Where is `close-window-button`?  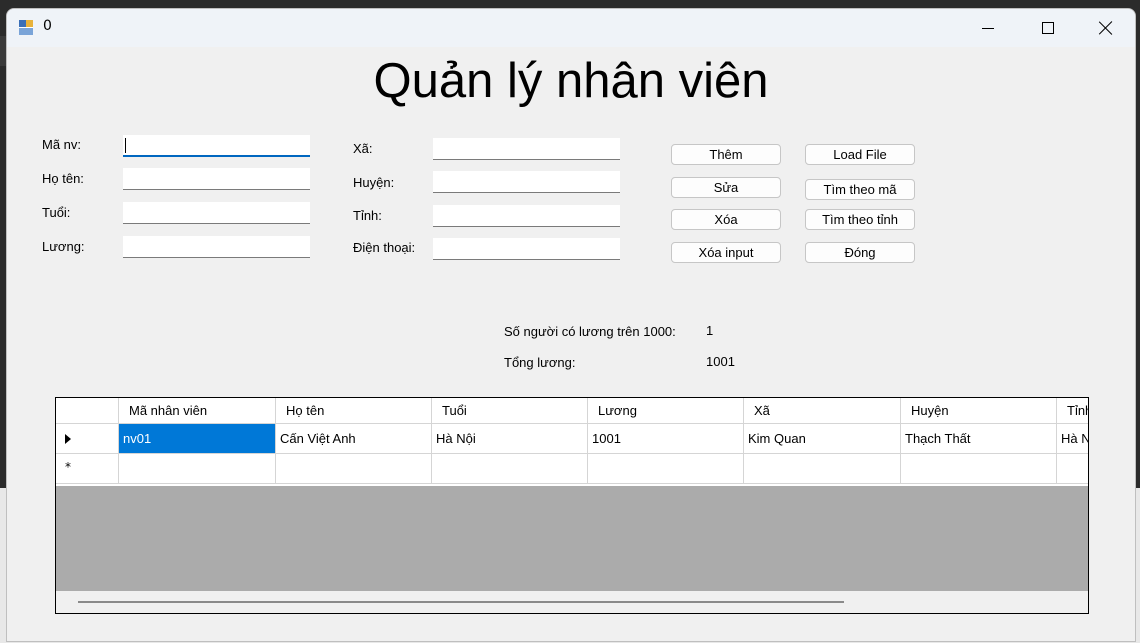 close-window-button is located at coordinates (1106, 28).